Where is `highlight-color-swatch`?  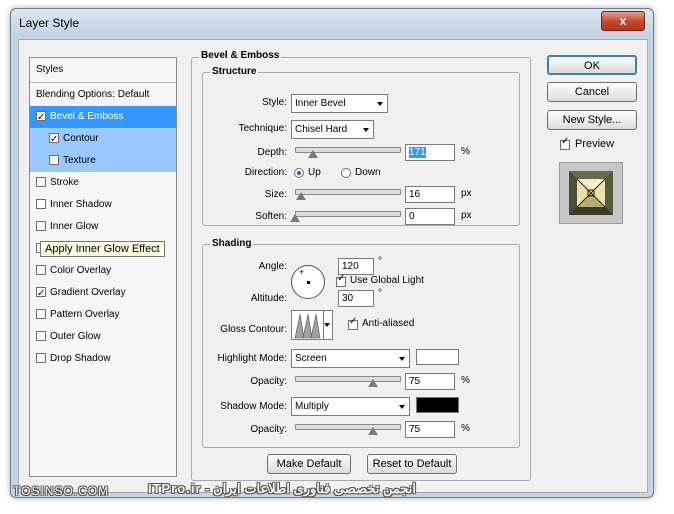 highlight-color-swatch is located at coordinates (437, 357).